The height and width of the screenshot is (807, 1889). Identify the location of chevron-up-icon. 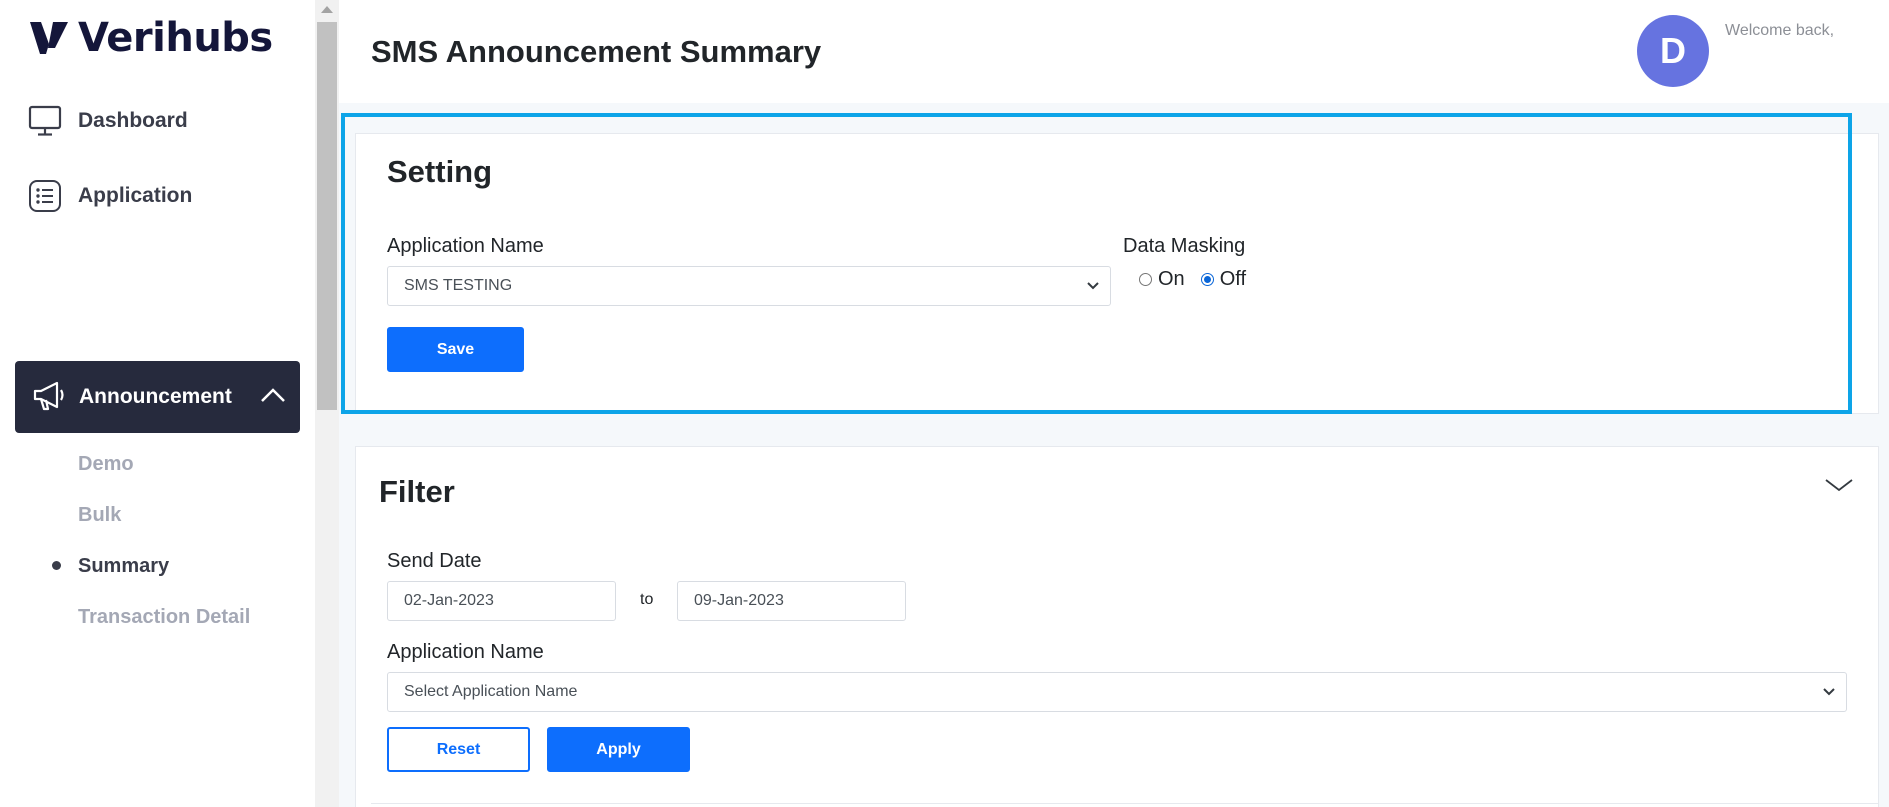
(273, 395).